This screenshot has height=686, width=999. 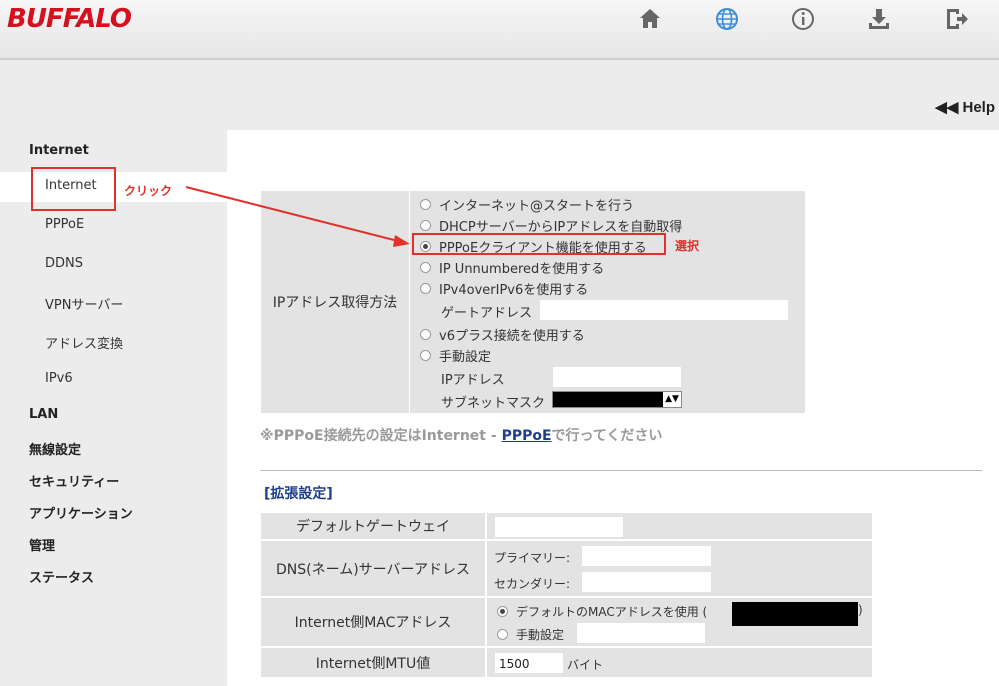 I want to click on sidebar-item-admin: 管理, so click(x=42, y=544).